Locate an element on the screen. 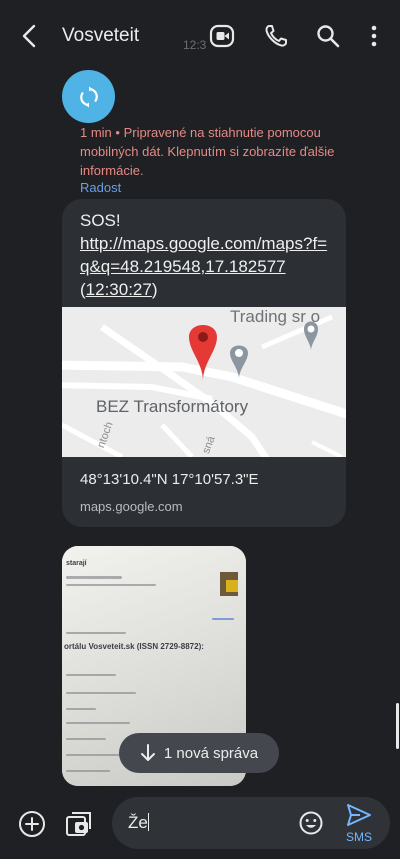  add-circle-icon is located at coordinates (32, 824).